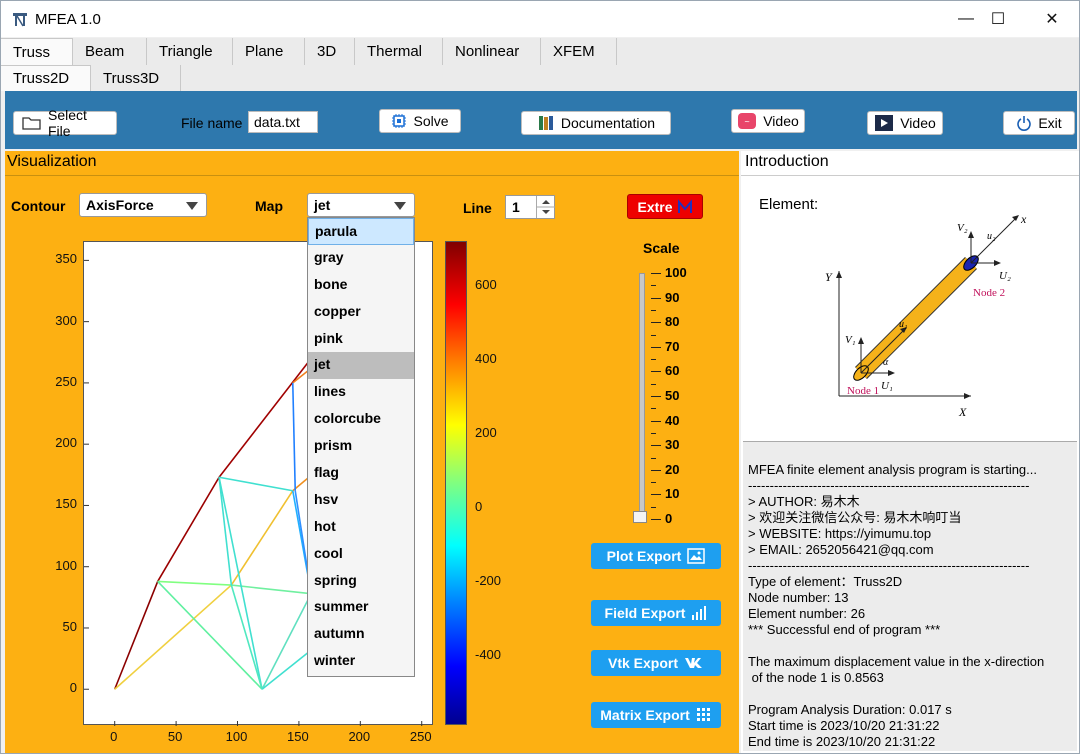 Image resolution: width=1080 pixels, height=754 pixels. Describe the element at coordinates (361, 527) in the screenshot. I see `map-option: hot` at that location.